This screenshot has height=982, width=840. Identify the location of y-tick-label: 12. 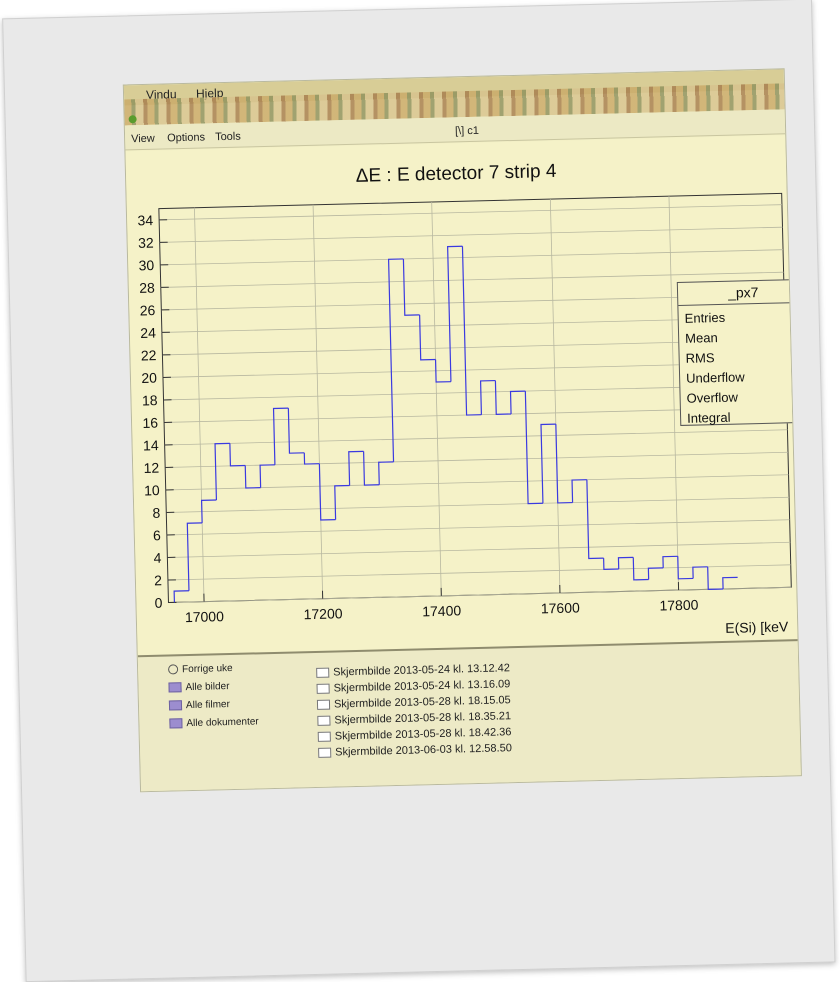
(151, 468).